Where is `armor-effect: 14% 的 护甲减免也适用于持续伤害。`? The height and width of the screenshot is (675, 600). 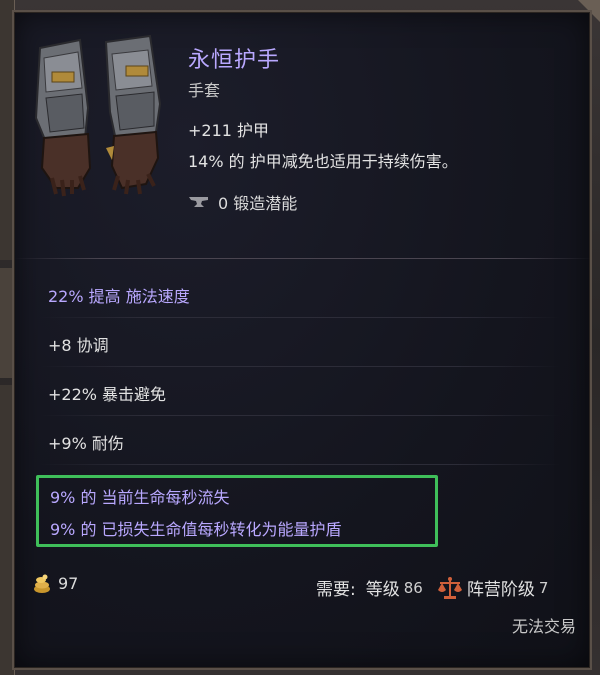
armor-effect: 14% 的 护甲减免也适用于持续伤害。 is located at coordinates (323, 161).